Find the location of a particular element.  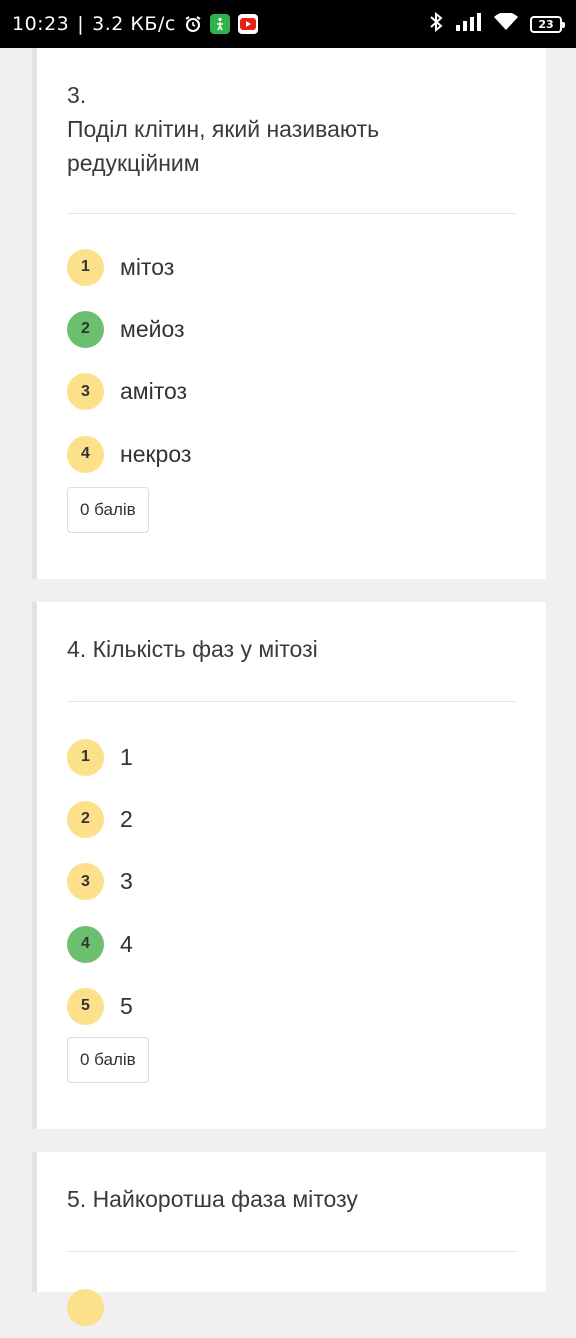

option-label: 1 is located at coordinates (126, 756).